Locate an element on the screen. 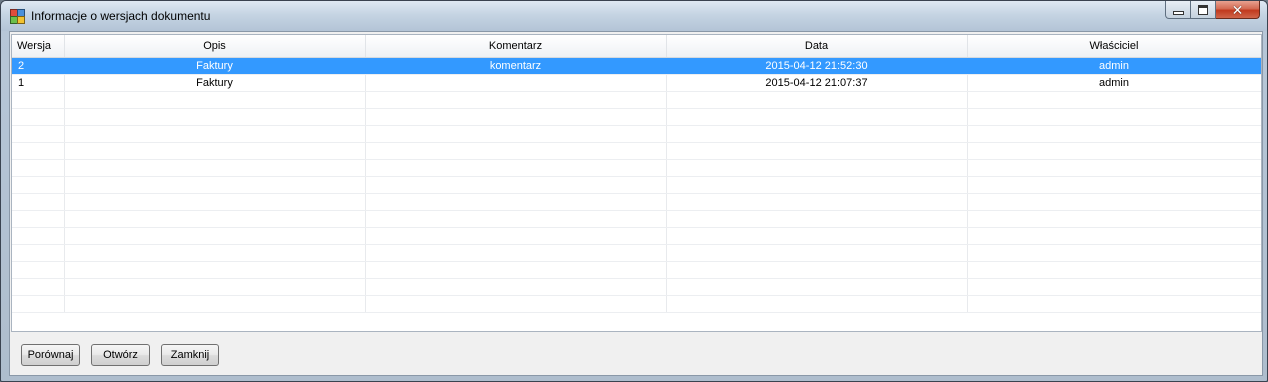 The height and width of the screenshot is (382, 1268). cell-wersja: 1 is located at coordinates (38, 83).